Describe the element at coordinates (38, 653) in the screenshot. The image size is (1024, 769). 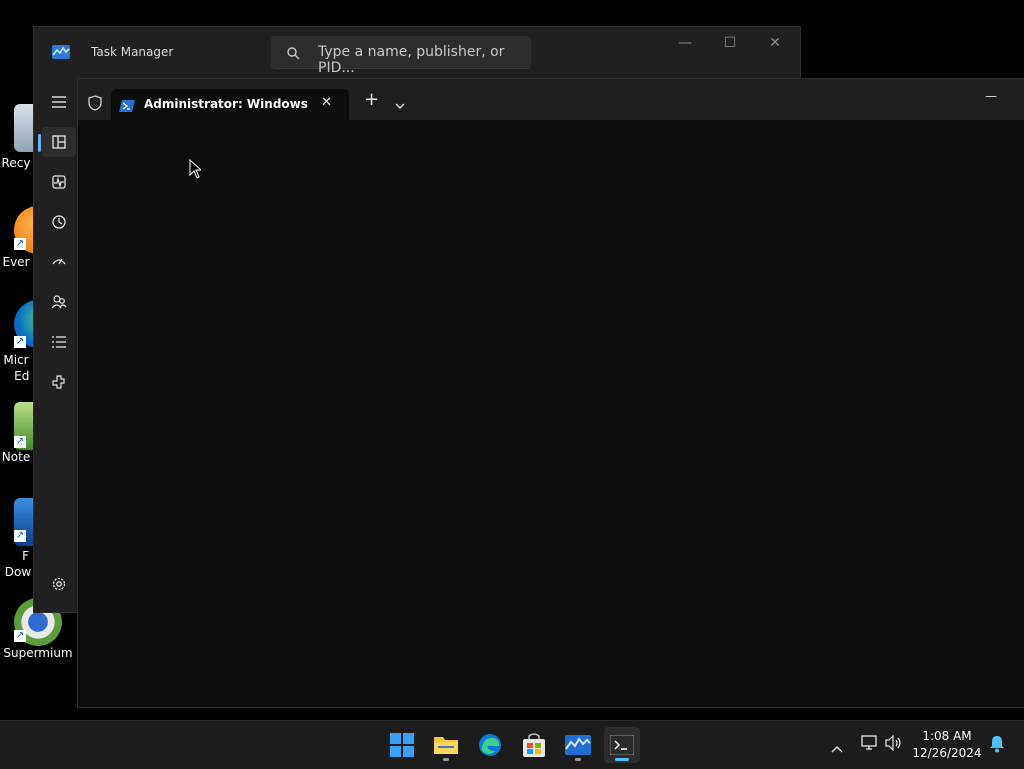
I see `desktop-icon-label: Supermium` at that location.